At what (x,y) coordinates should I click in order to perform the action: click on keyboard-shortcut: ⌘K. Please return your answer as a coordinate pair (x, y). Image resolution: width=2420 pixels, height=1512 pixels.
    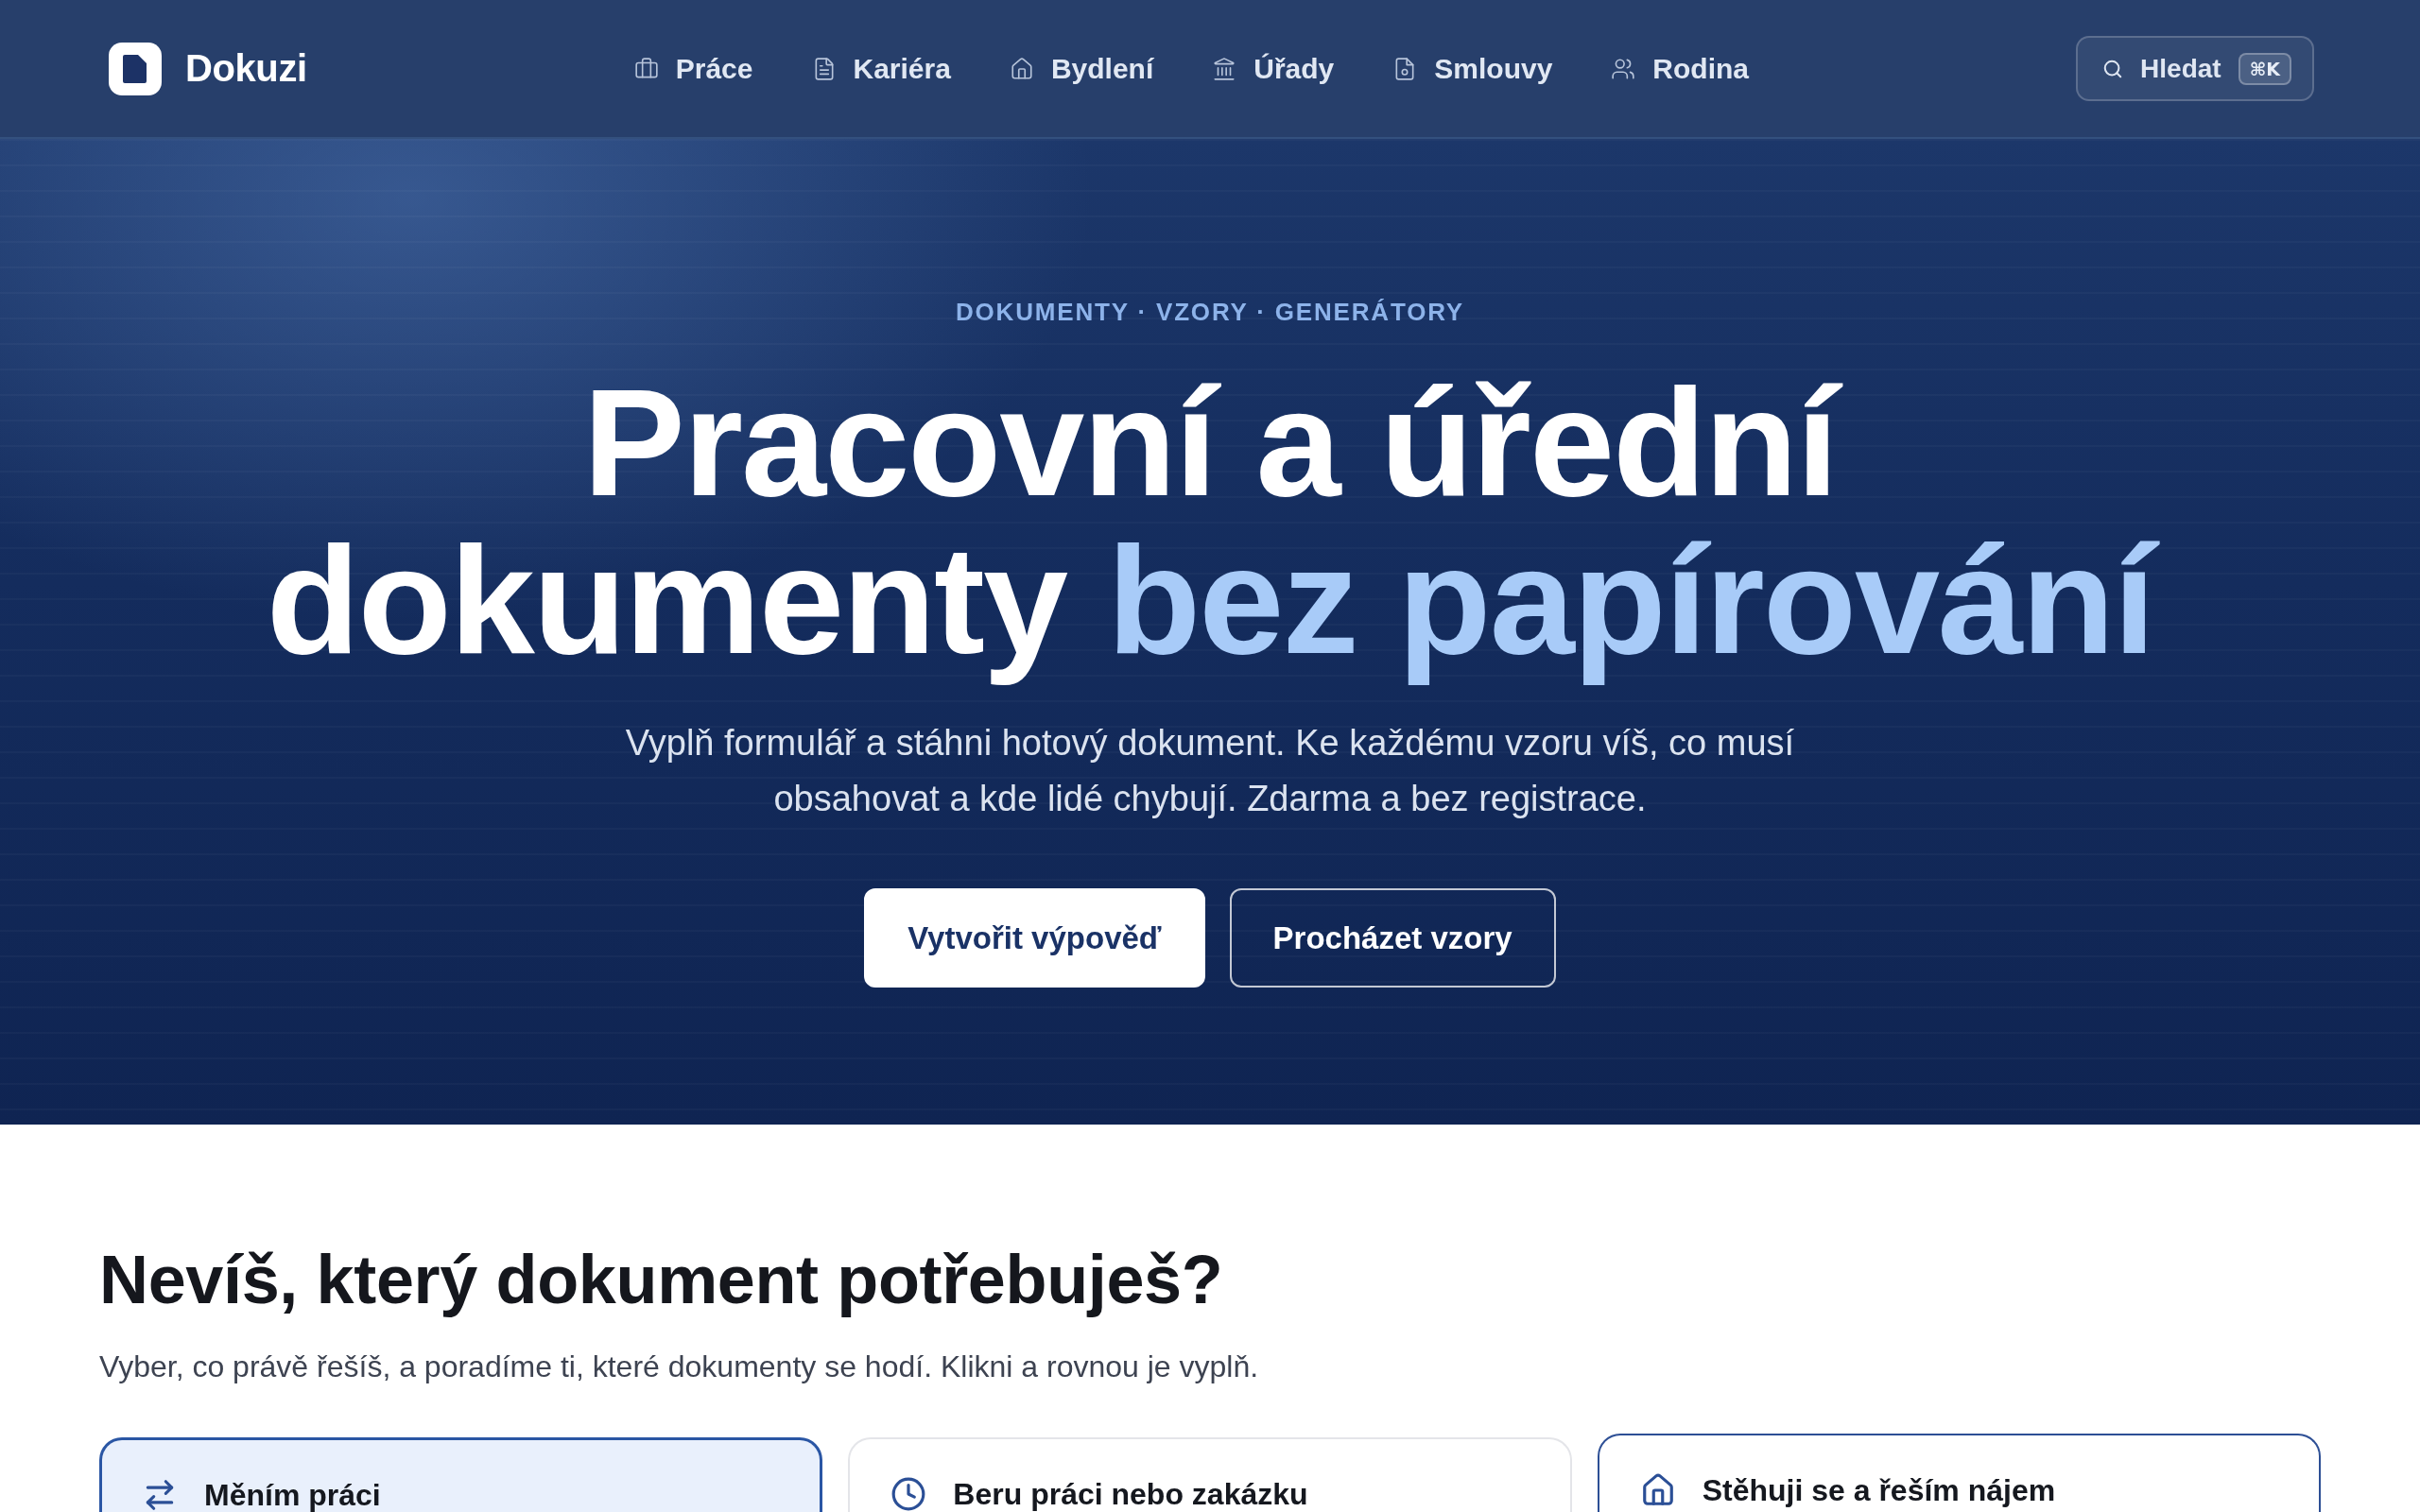
    Looking at the image, I should click on (2264, 68).